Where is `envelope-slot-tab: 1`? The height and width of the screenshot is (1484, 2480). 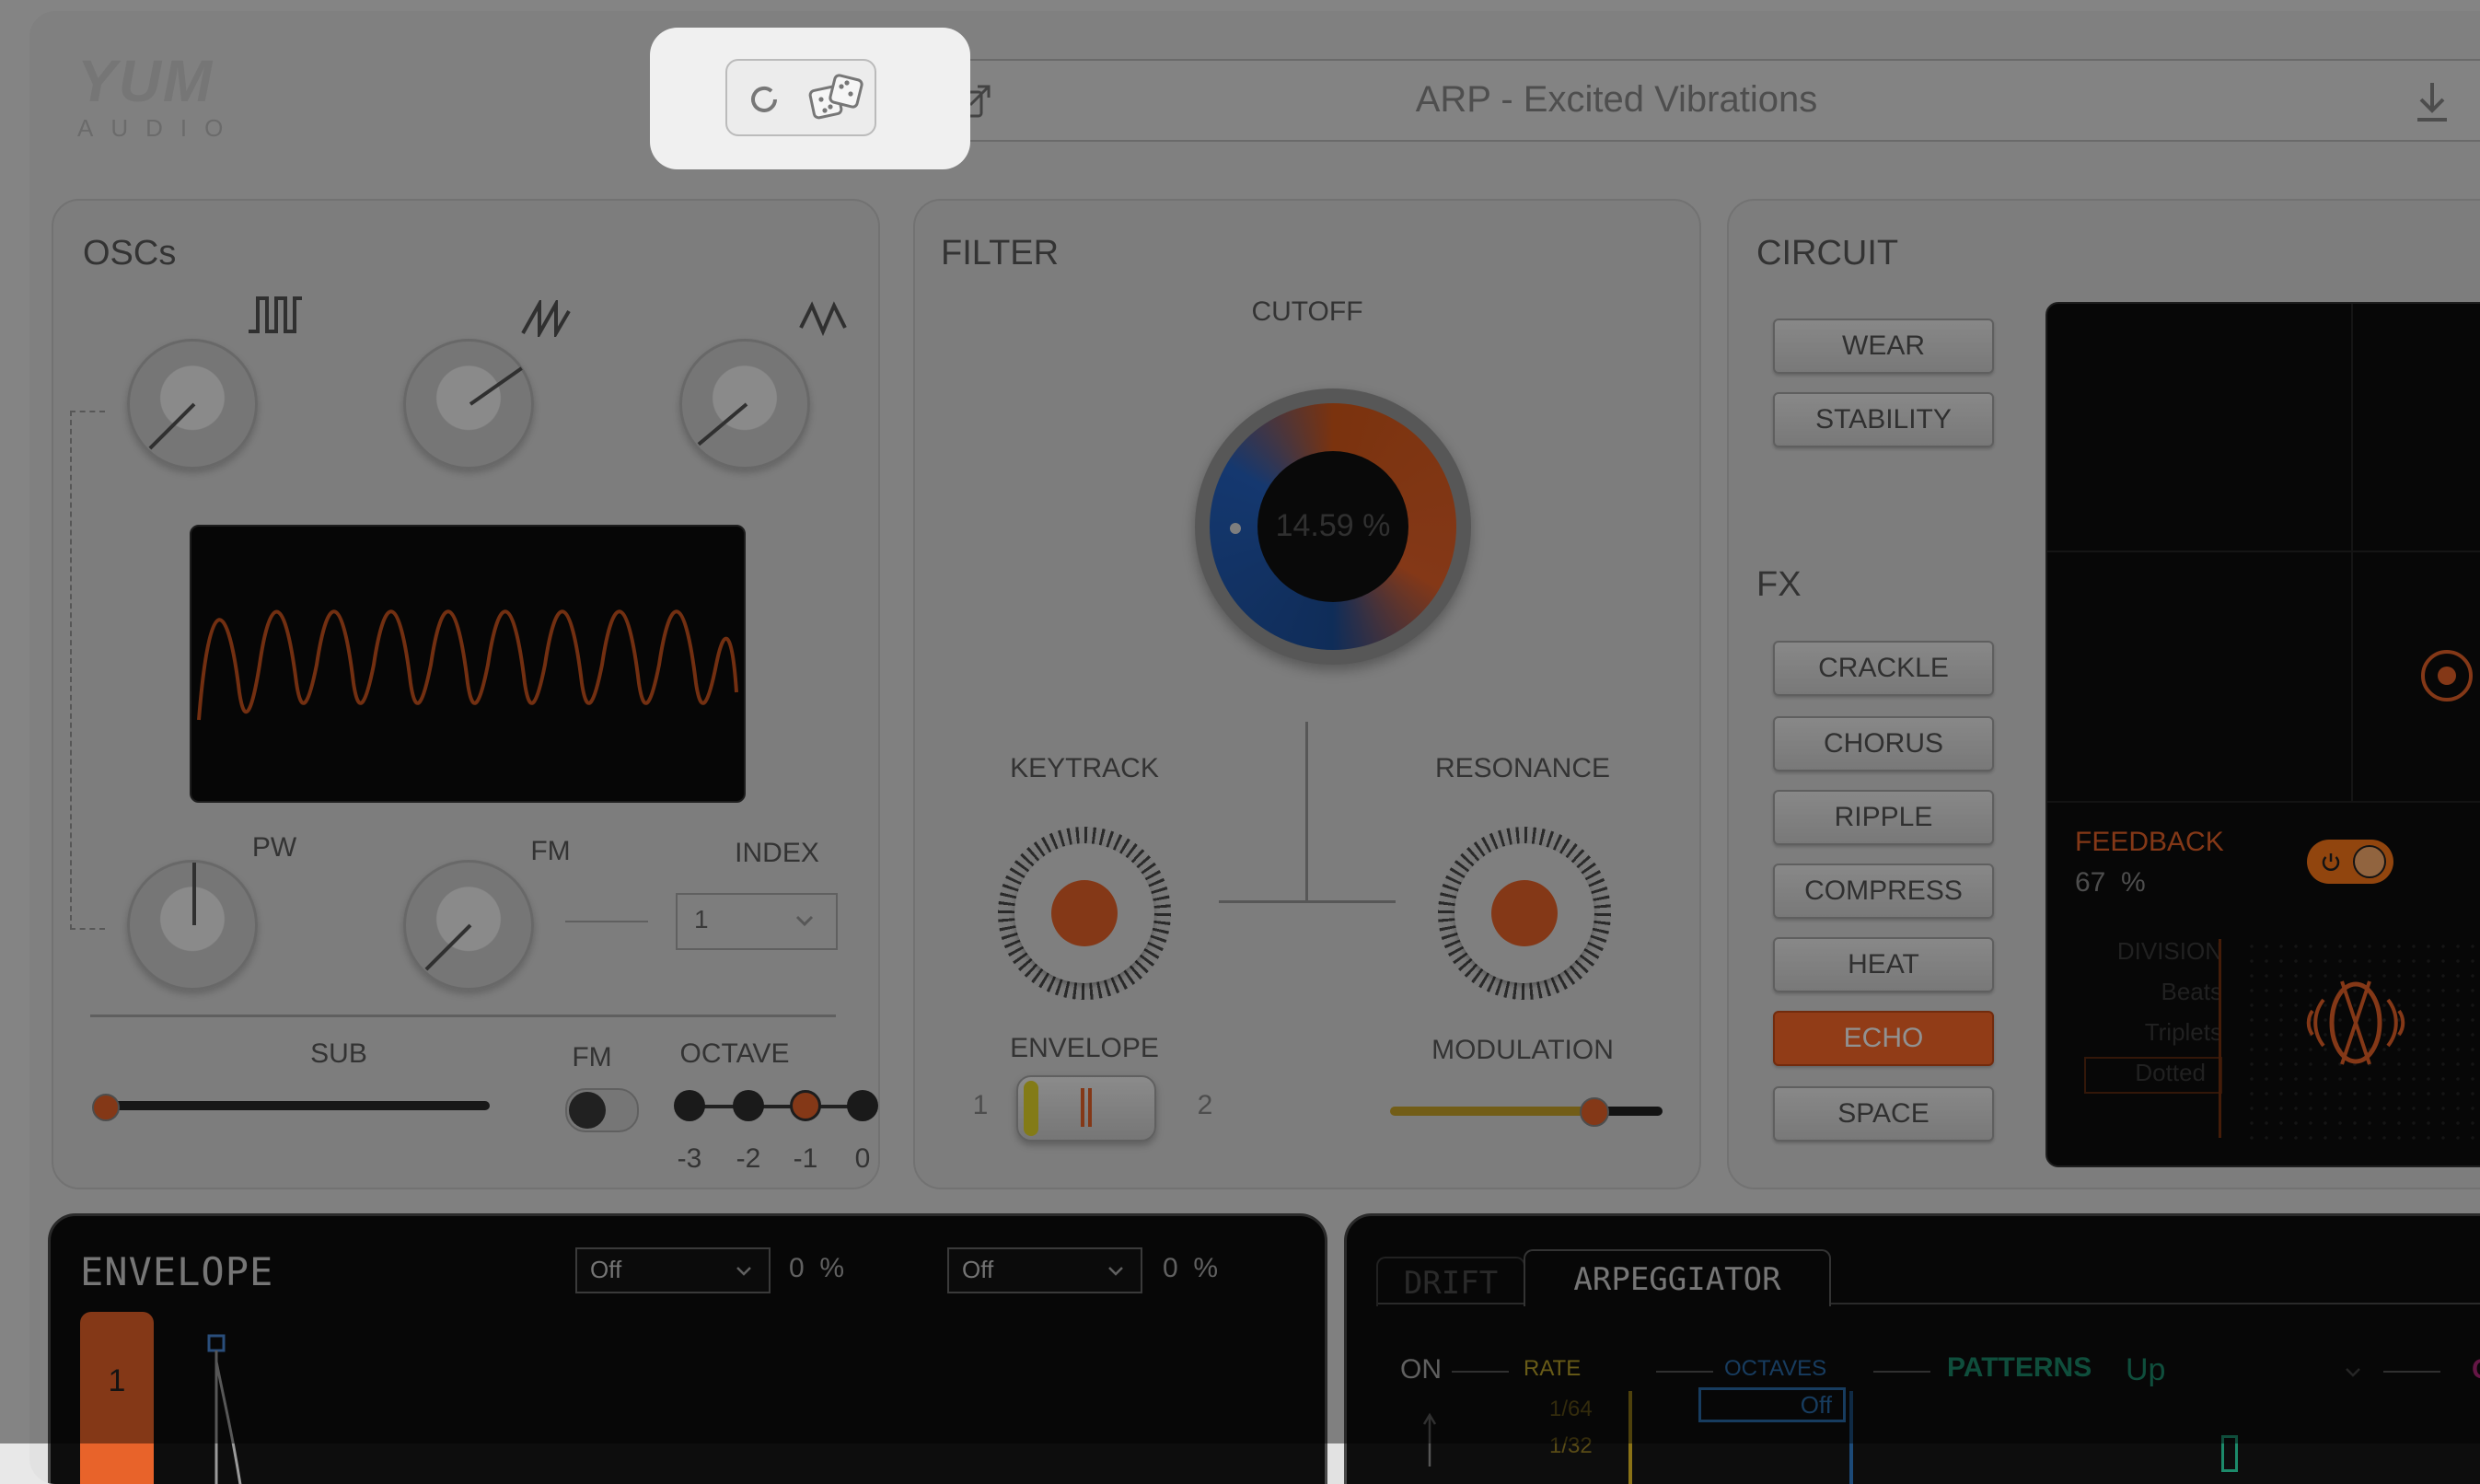
envelope-slot-tab: 1 is located at coordinates (117, 1398).